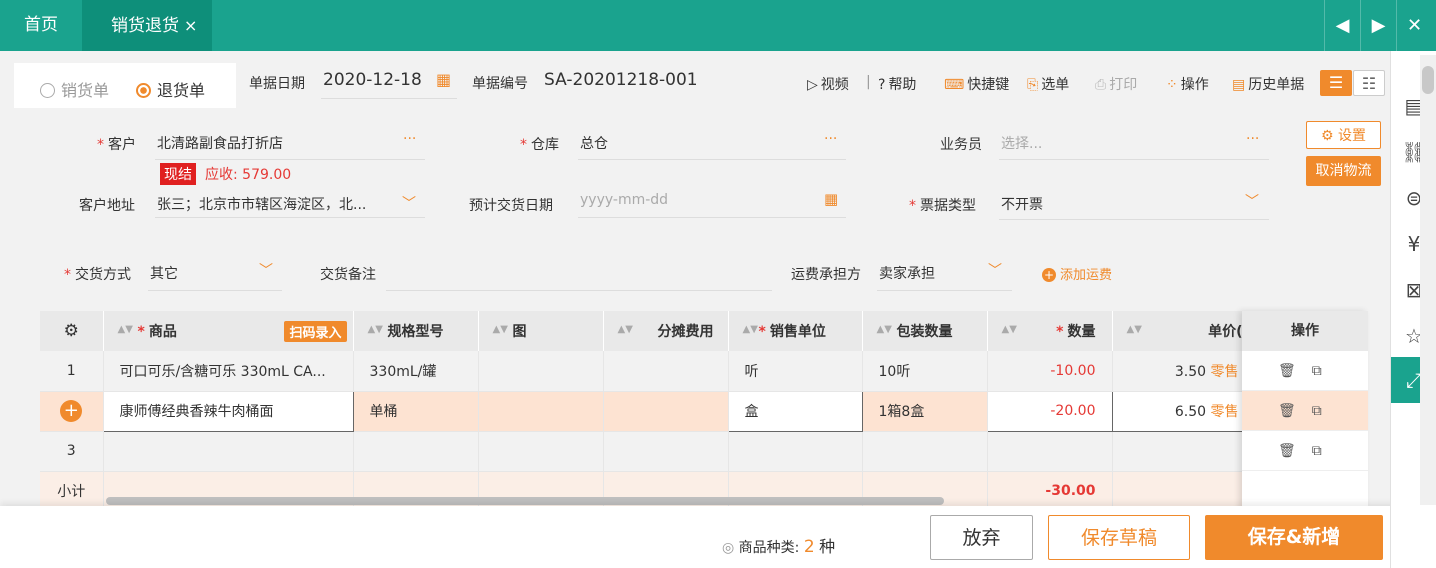 The width and height of the screenshot is (1436, 568). I want to click on tab-sales-return: 销货退货 ×, so click(147, 25).